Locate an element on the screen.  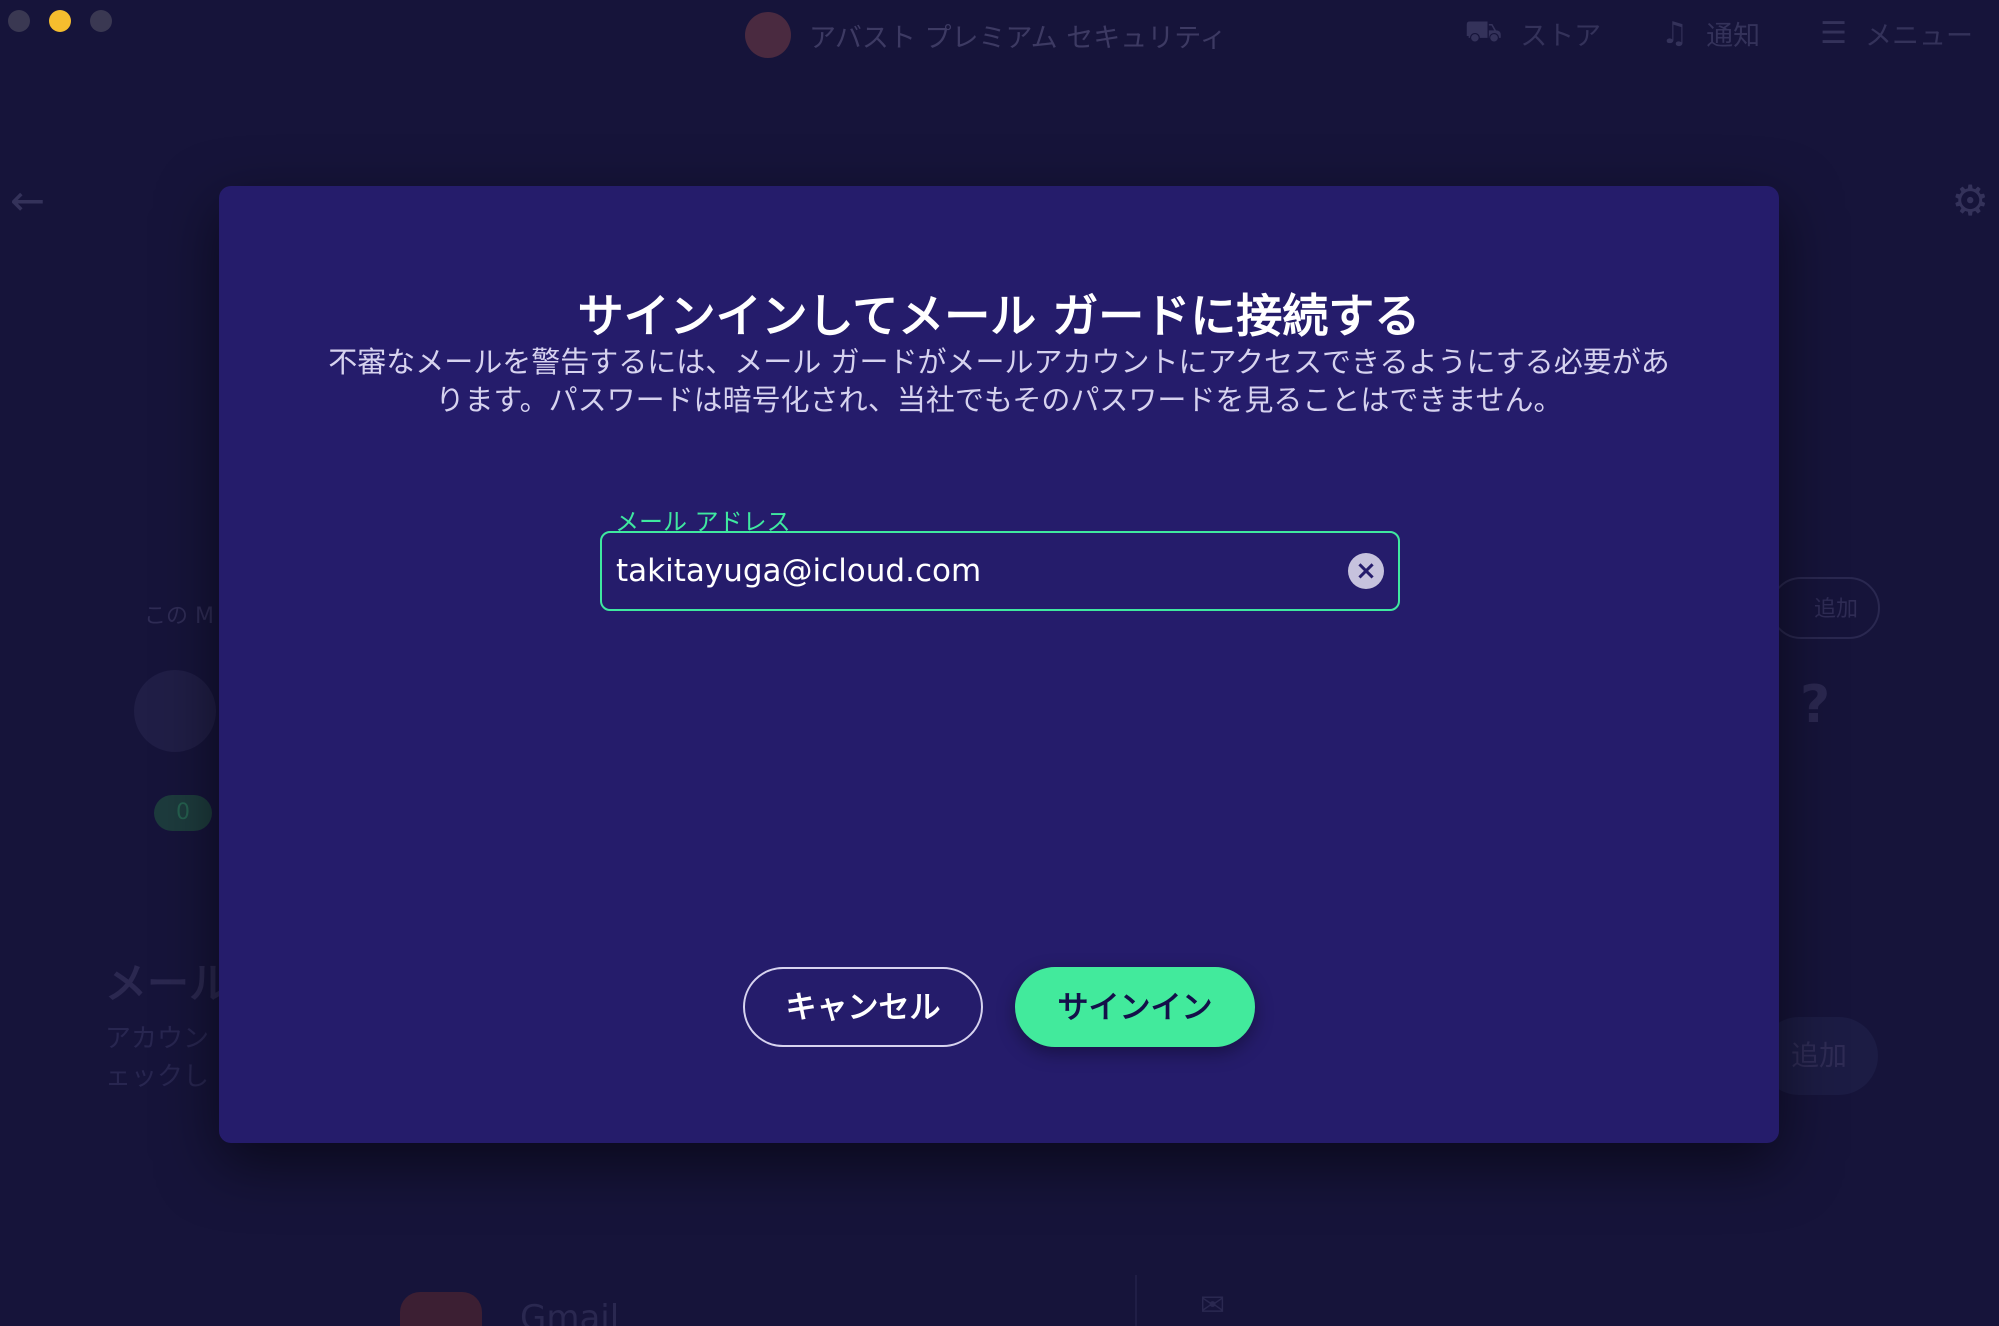
app-title-text: アバスト プレミアム セキュリティ is located at coordinates (1018, 38).